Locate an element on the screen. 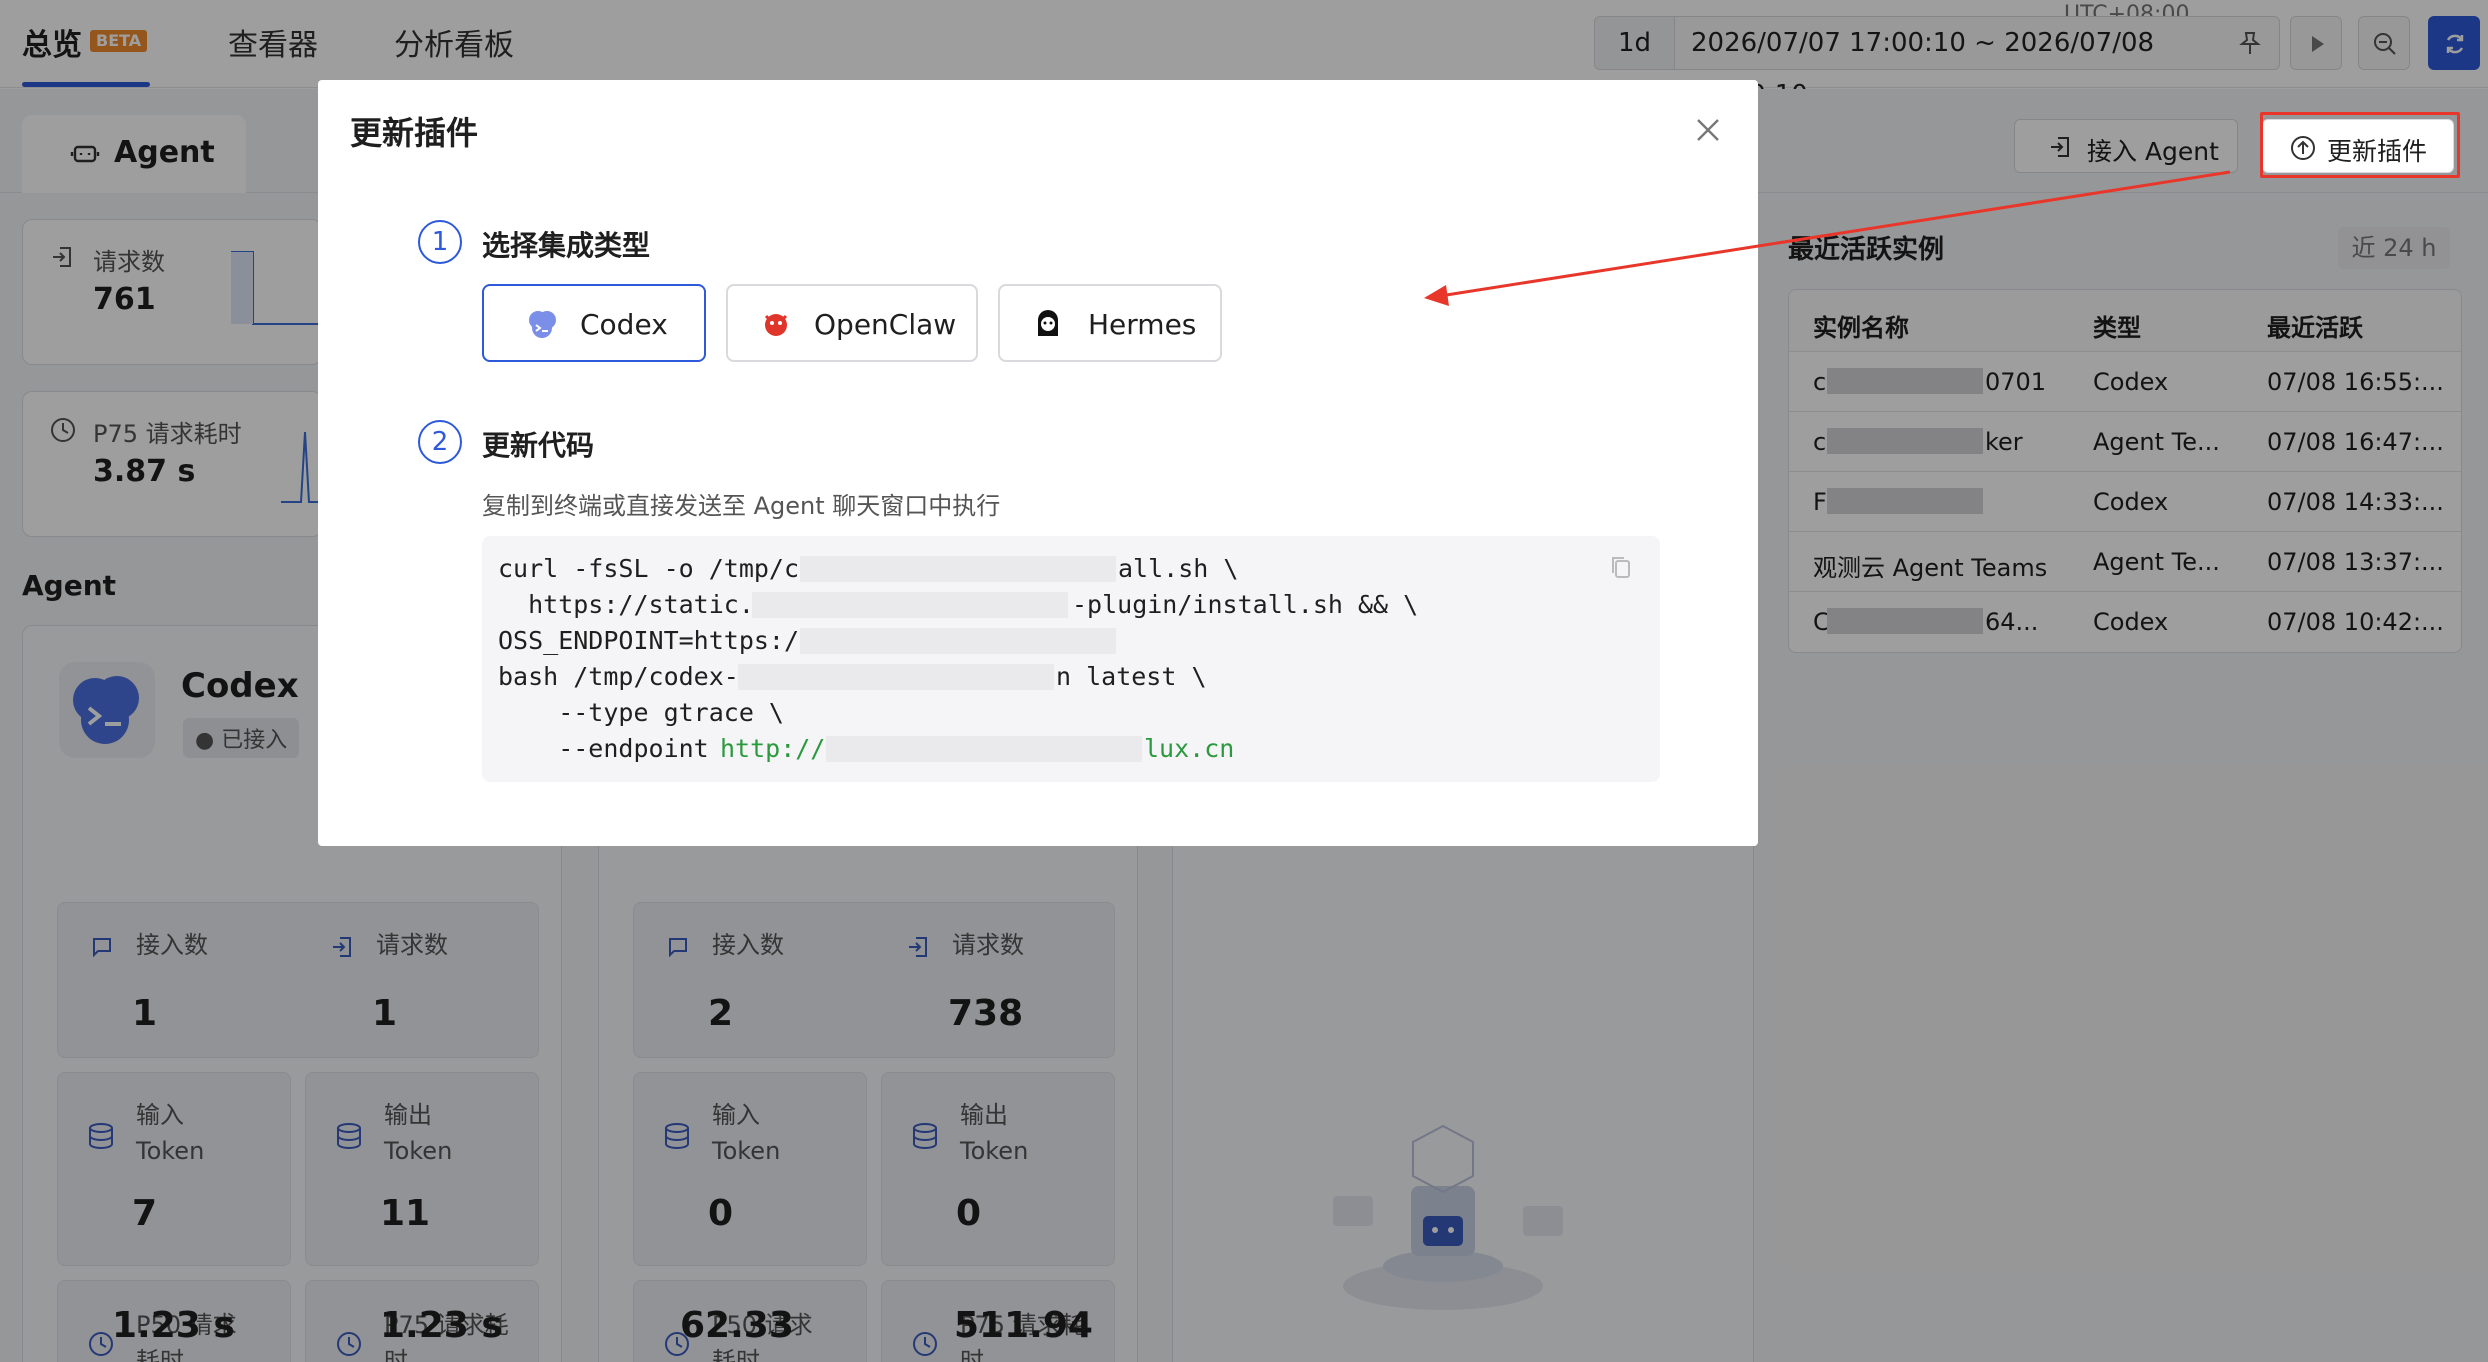  step-2-title: 更新代码 is located at coordinates (538, 445).